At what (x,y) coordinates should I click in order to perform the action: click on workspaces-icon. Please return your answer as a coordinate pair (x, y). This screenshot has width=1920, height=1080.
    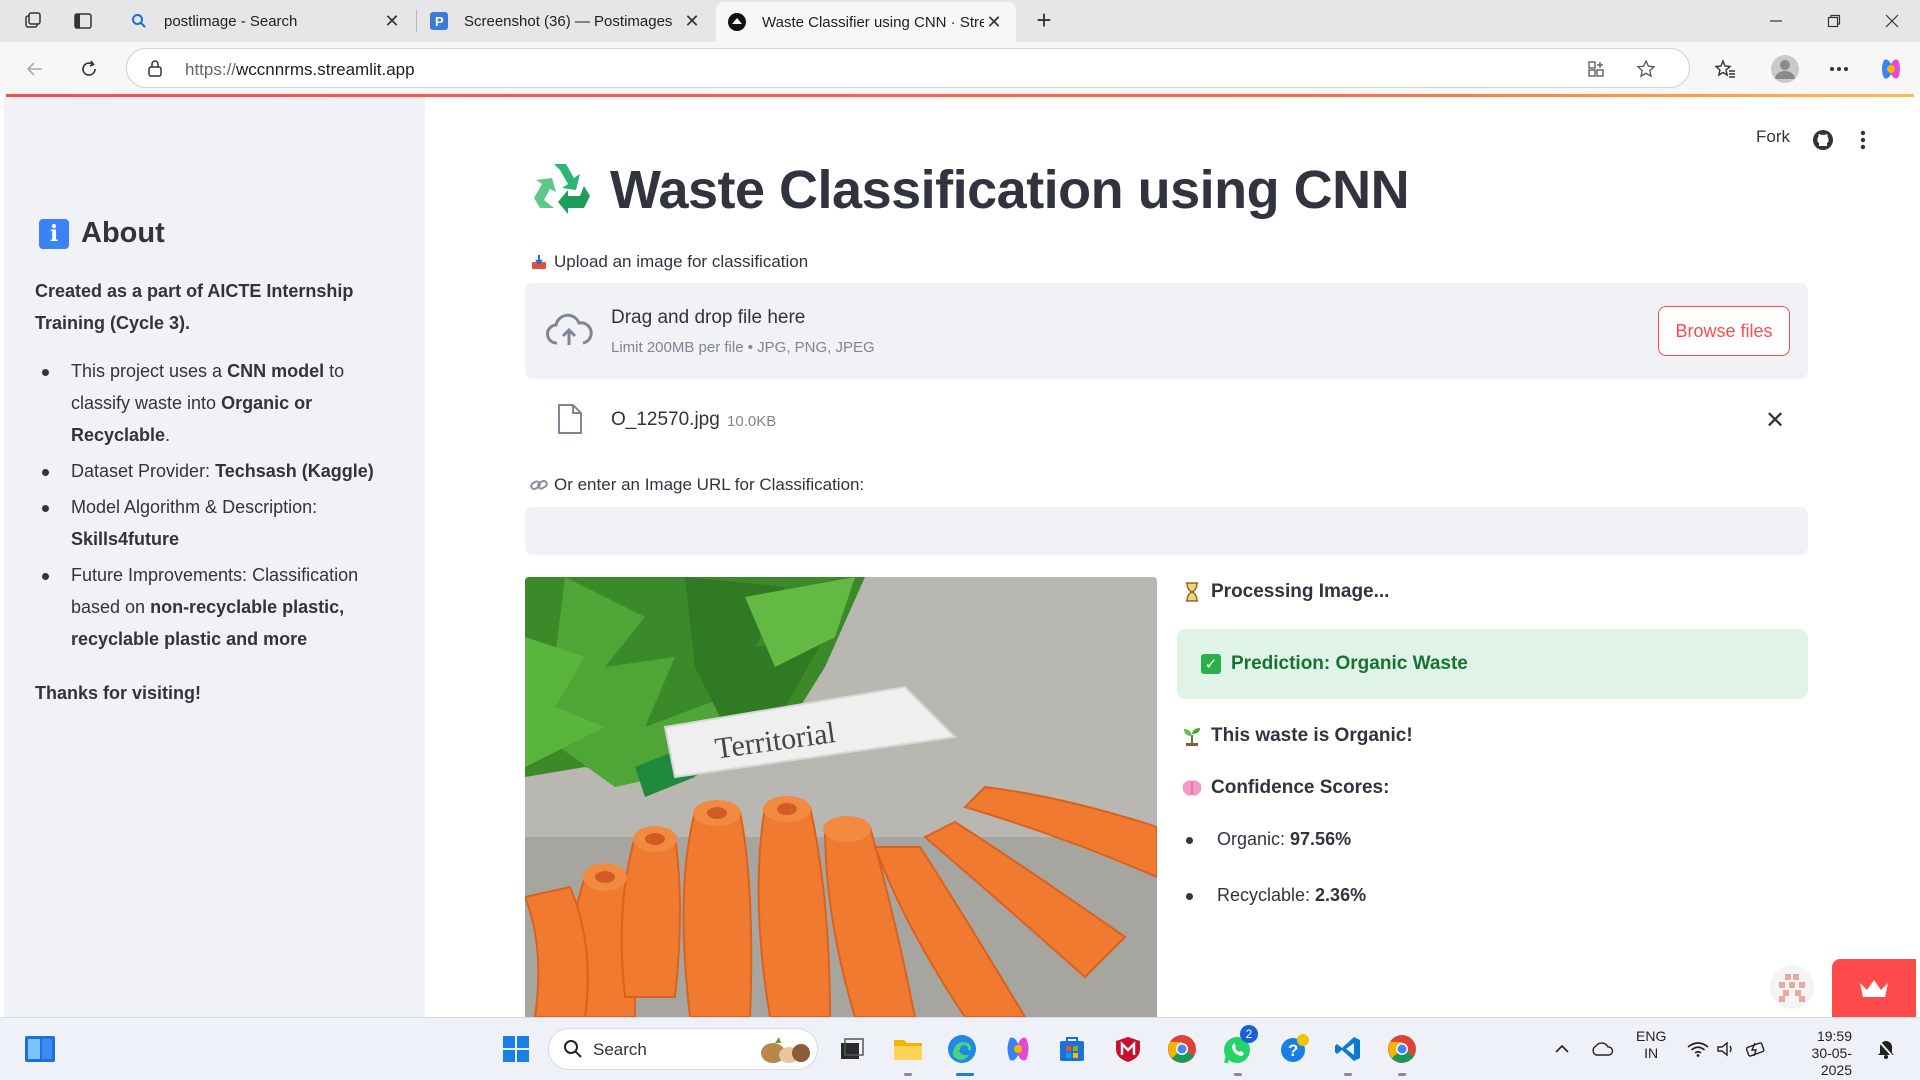
    Looking at the image, I should click on (33, 21).